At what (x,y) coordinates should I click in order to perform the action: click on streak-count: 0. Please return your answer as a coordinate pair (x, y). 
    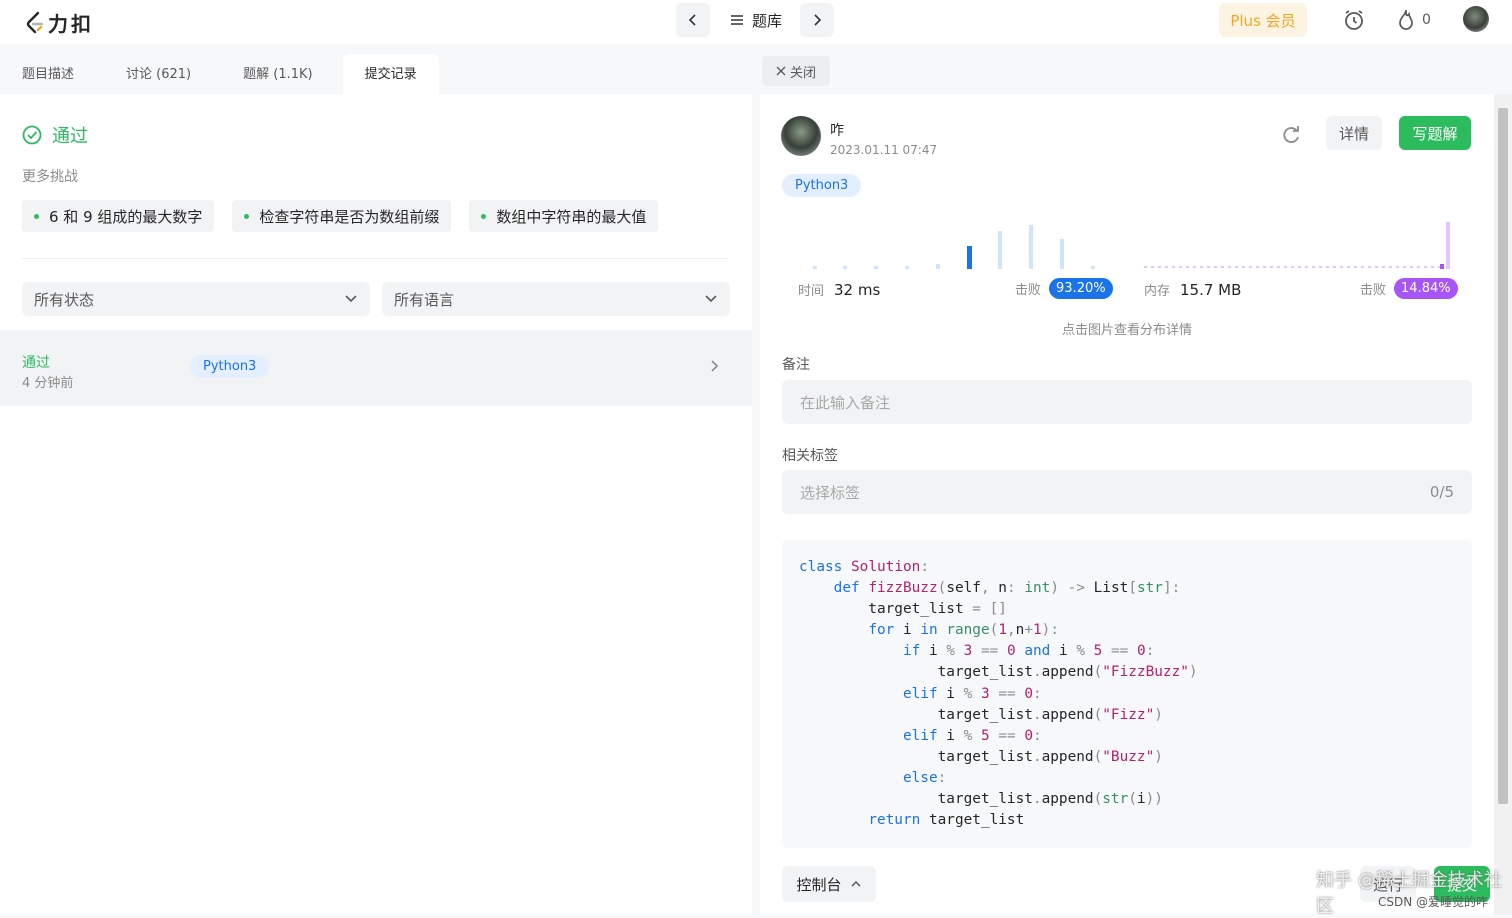
    Looking at the image, I should click on (1426, 20).